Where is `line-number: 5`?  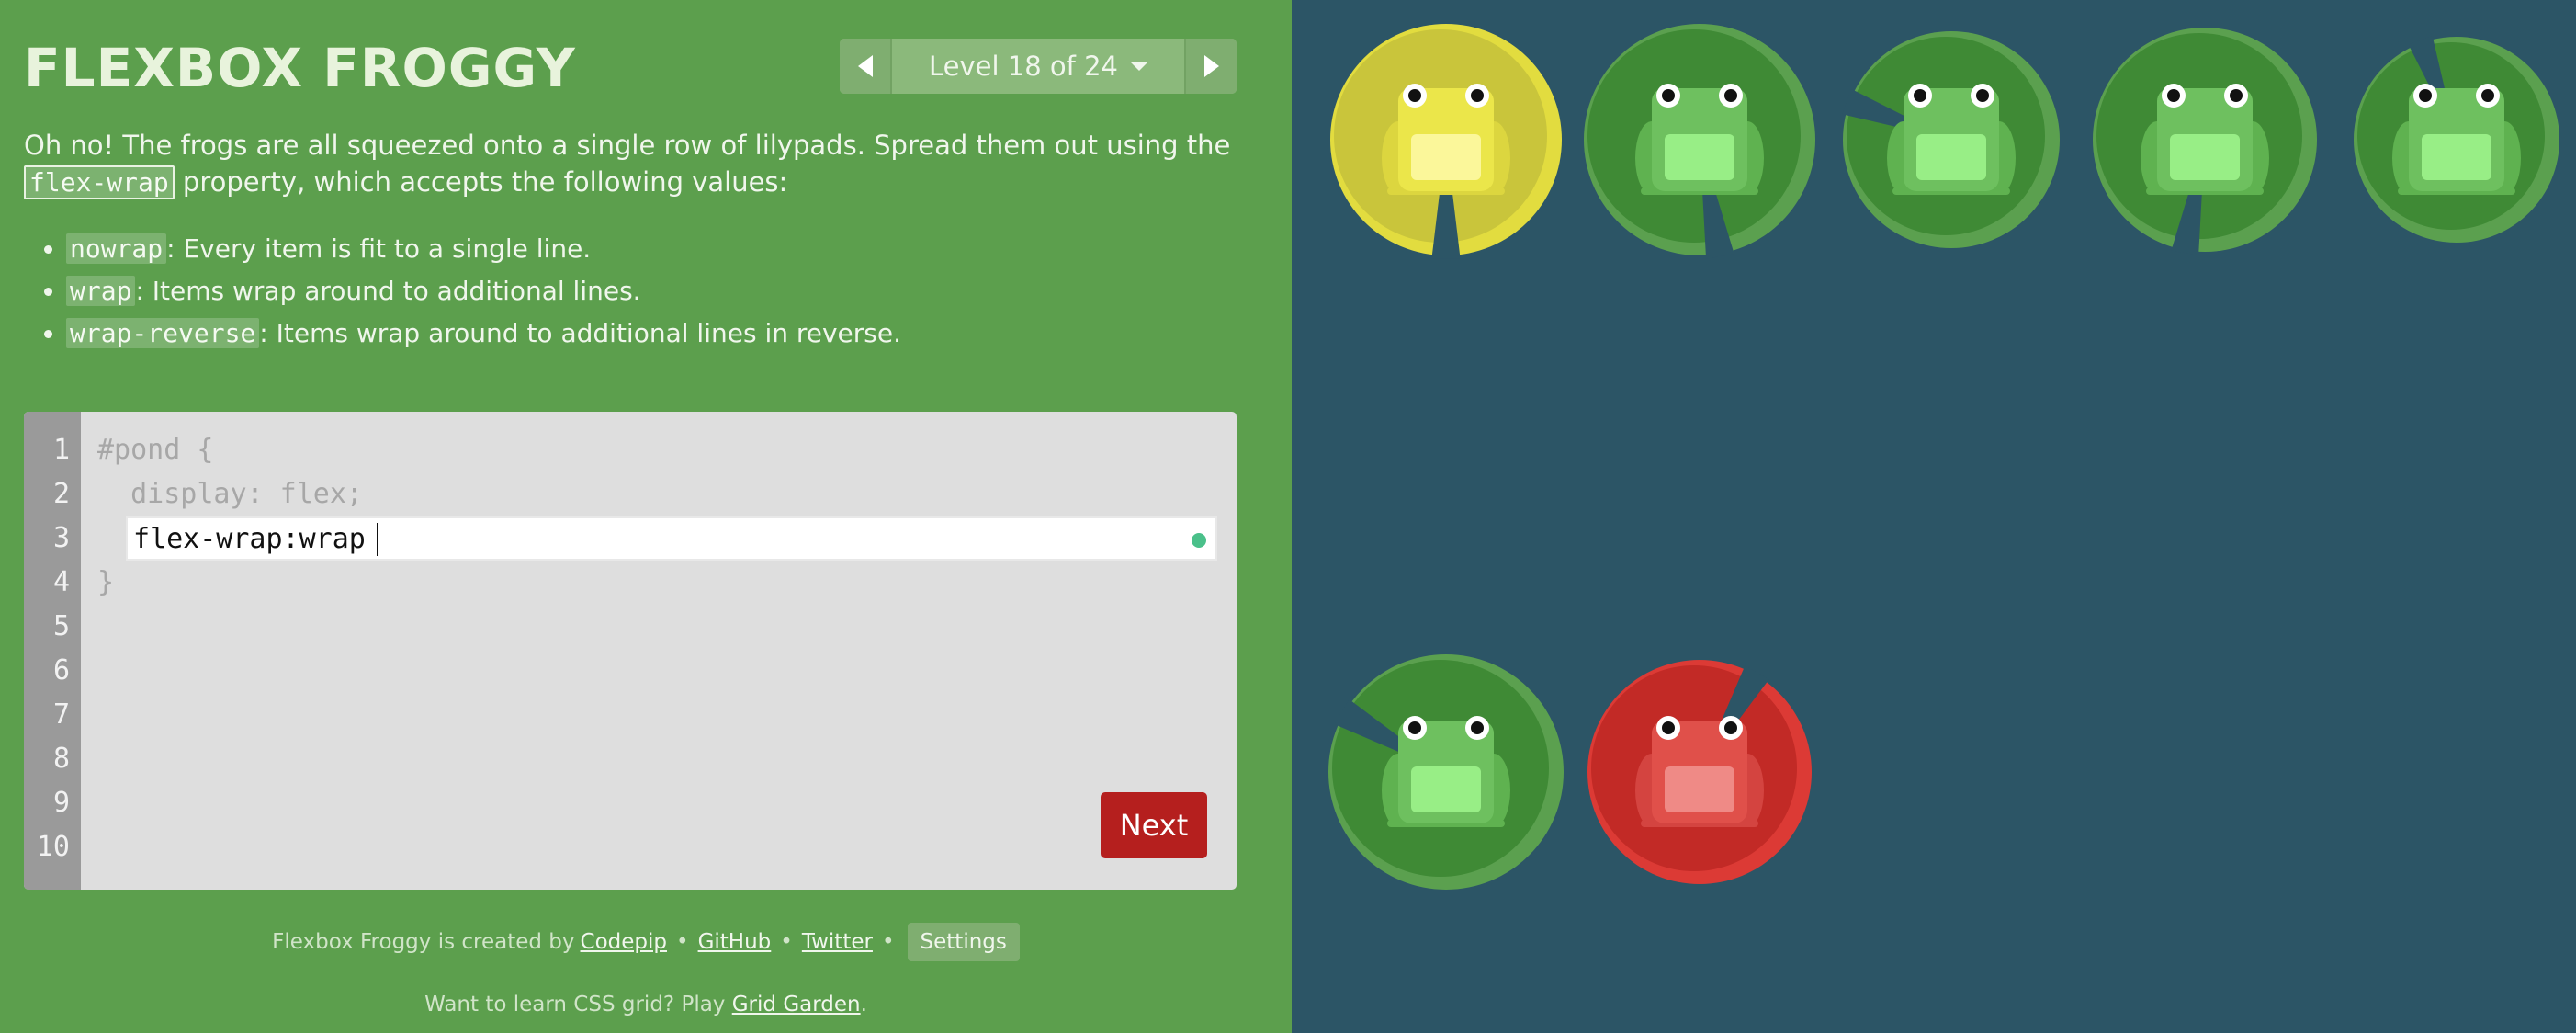
line-number: 5 is located at coordinates (61, 626).